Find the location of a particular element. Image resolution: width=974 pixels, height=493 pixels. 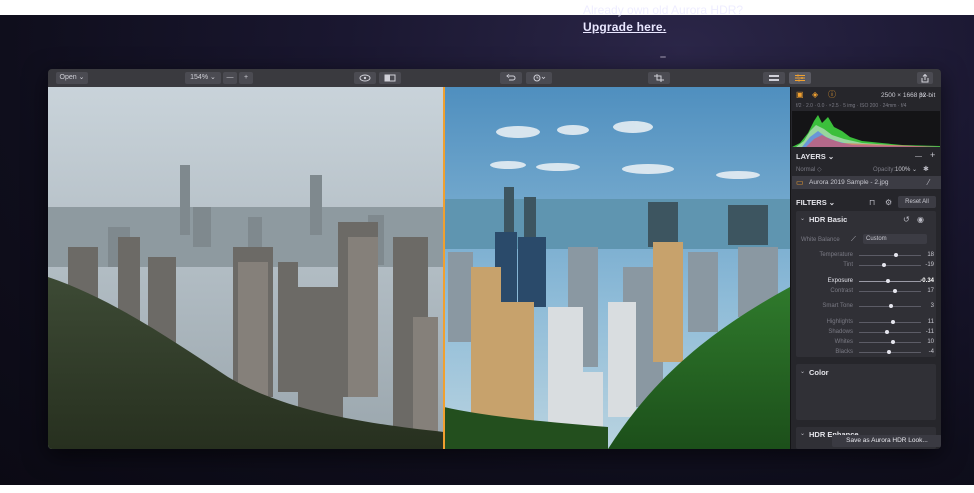

bottom-margin is located at coordinates (487, 489).